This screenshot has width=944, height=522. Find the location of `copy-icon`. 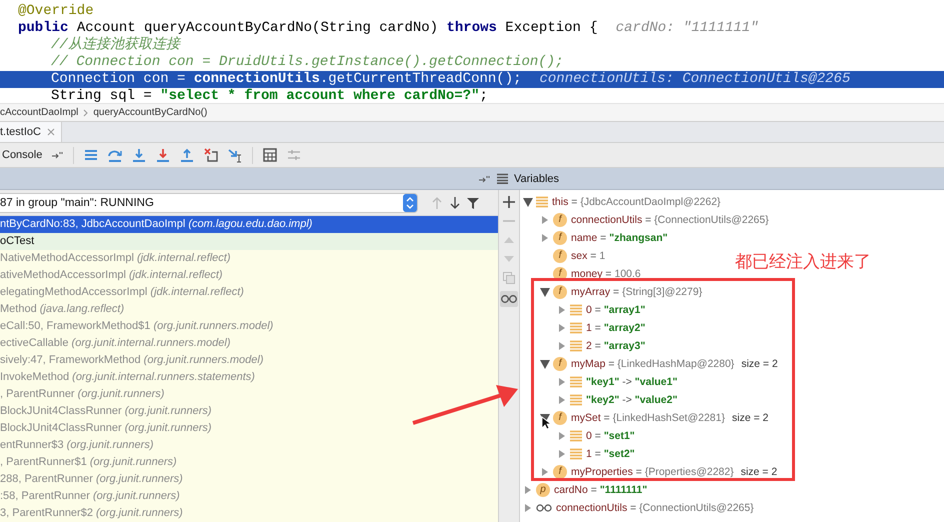

copy-icon is located at coordinates (509, 278).